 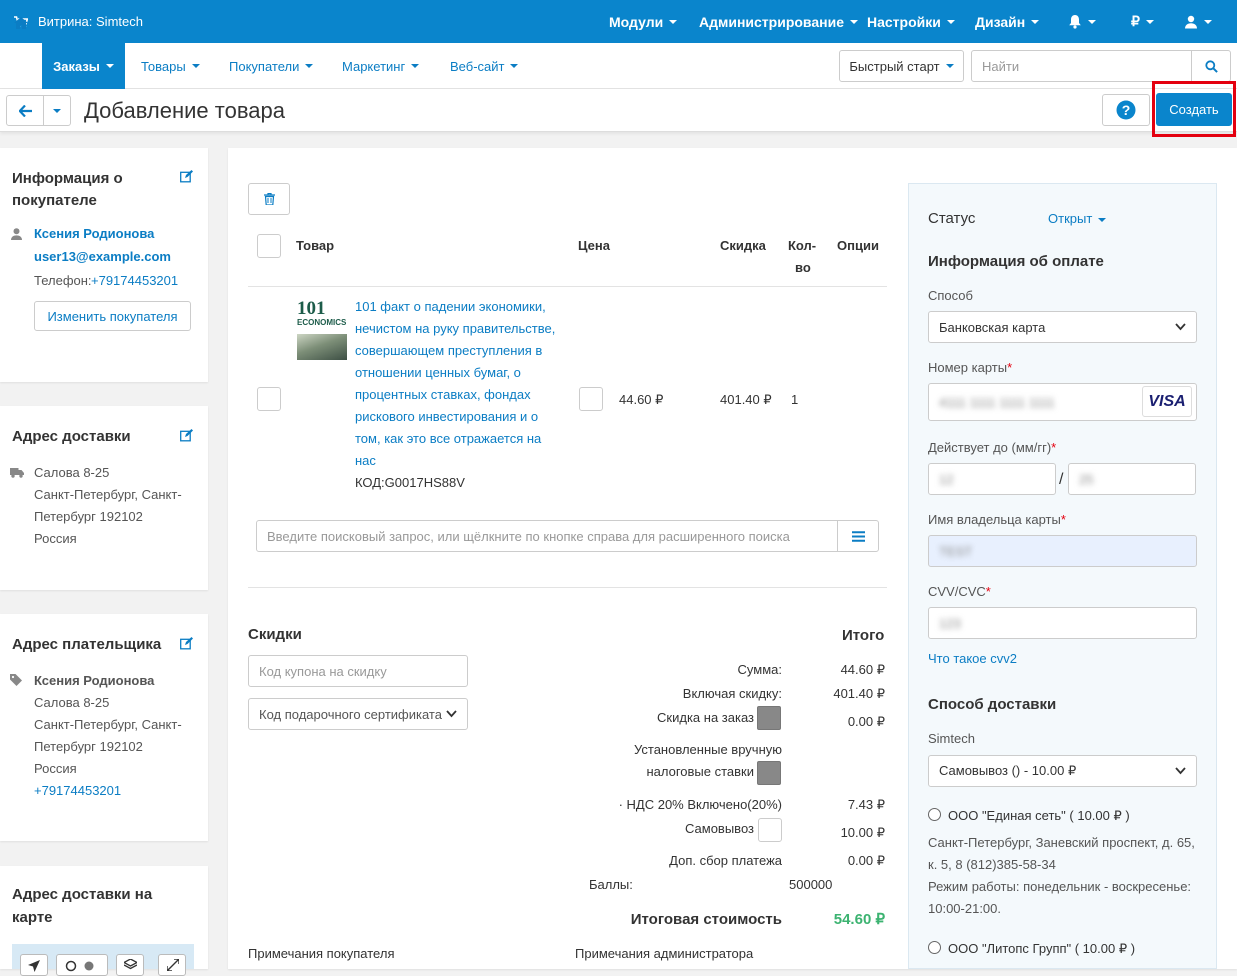 What do you see at coordinates (83, 66) in the screenshot?
I see `nav-orders: Заказы` at bounding box center [83, 66].